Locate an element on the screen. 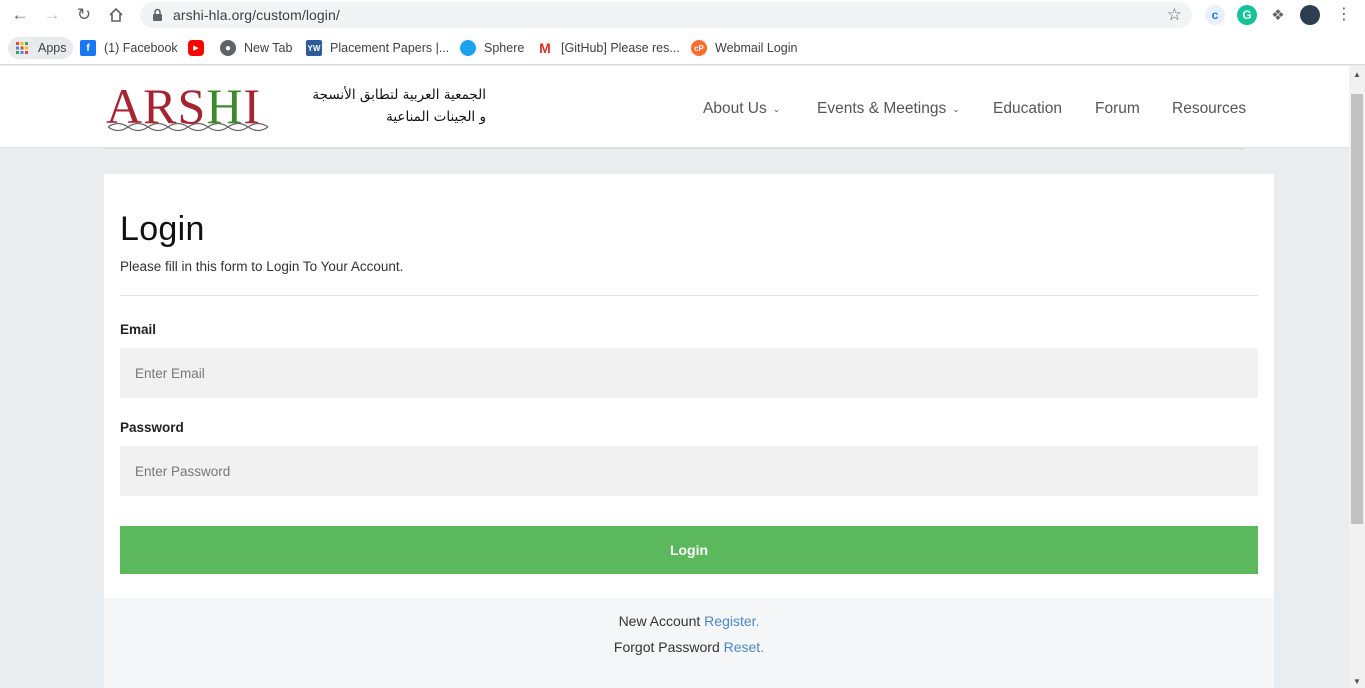 The image size is (1365, 688). globe-icon: ● is located at coordinates (228, 48).